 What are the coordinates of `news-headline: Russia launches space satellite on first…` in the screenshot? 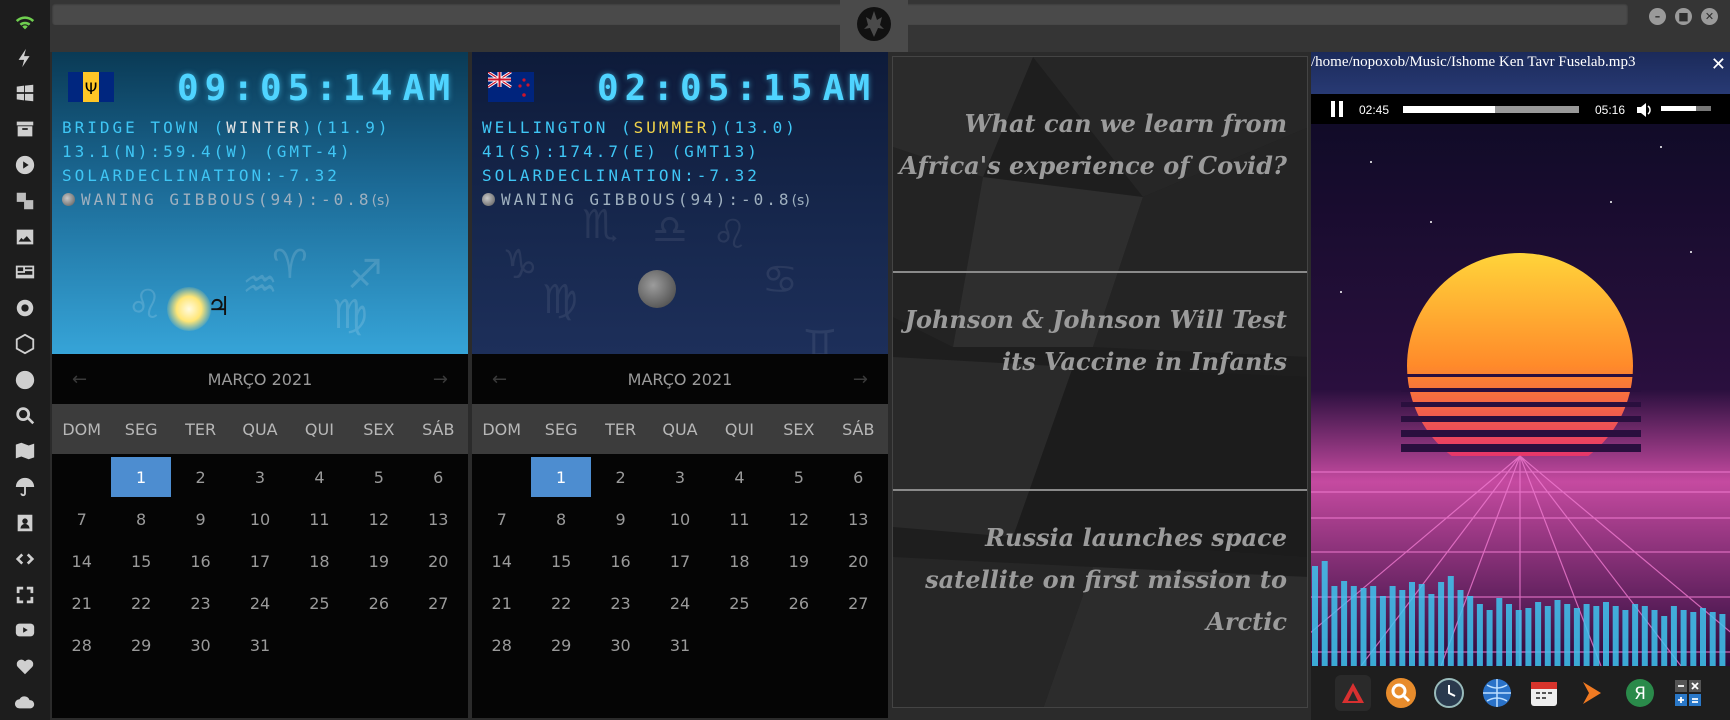 It's located at (1092, 580).